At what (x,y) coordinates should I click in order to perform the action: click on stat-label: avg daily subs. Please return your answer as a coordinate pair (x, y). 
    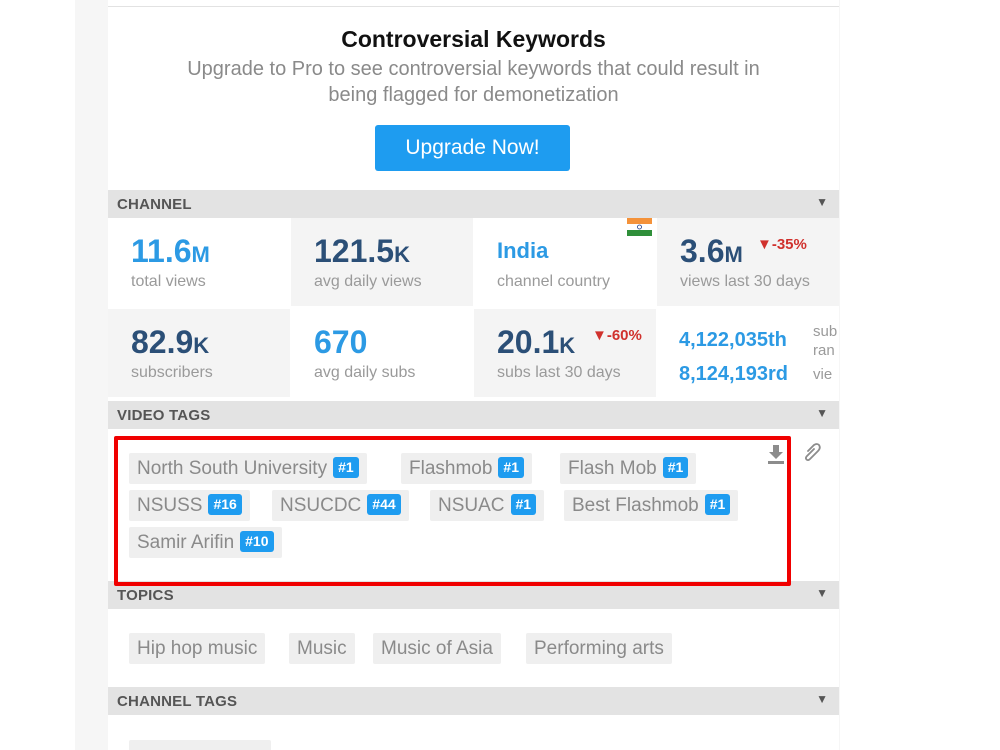
    Looking at the image, I should click on (365, 372).